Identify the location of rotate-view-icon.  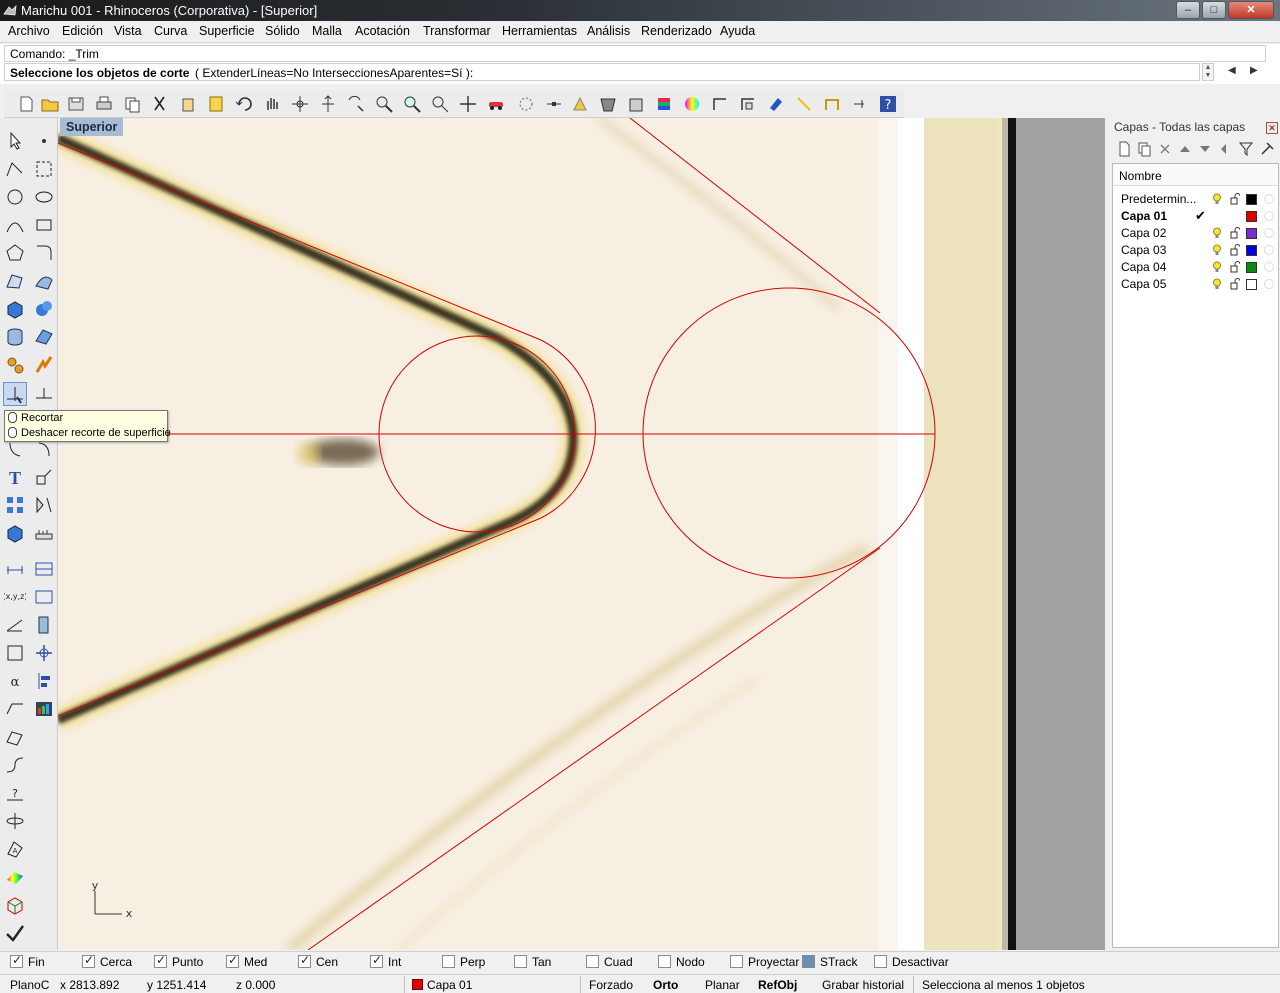
(300, 104).